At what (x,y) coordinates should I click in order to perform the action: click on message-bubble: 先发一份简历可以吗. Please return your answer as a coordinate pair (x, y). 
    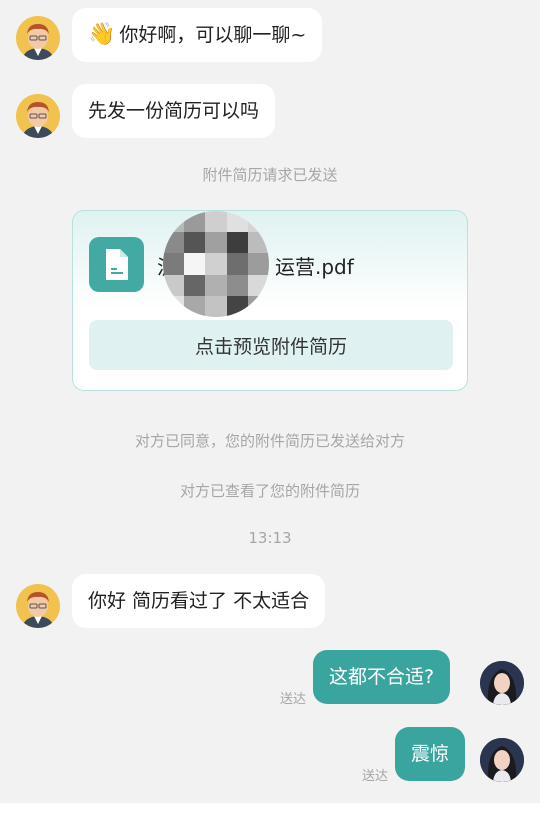
    Looking at the image, I should click on (174, 111).